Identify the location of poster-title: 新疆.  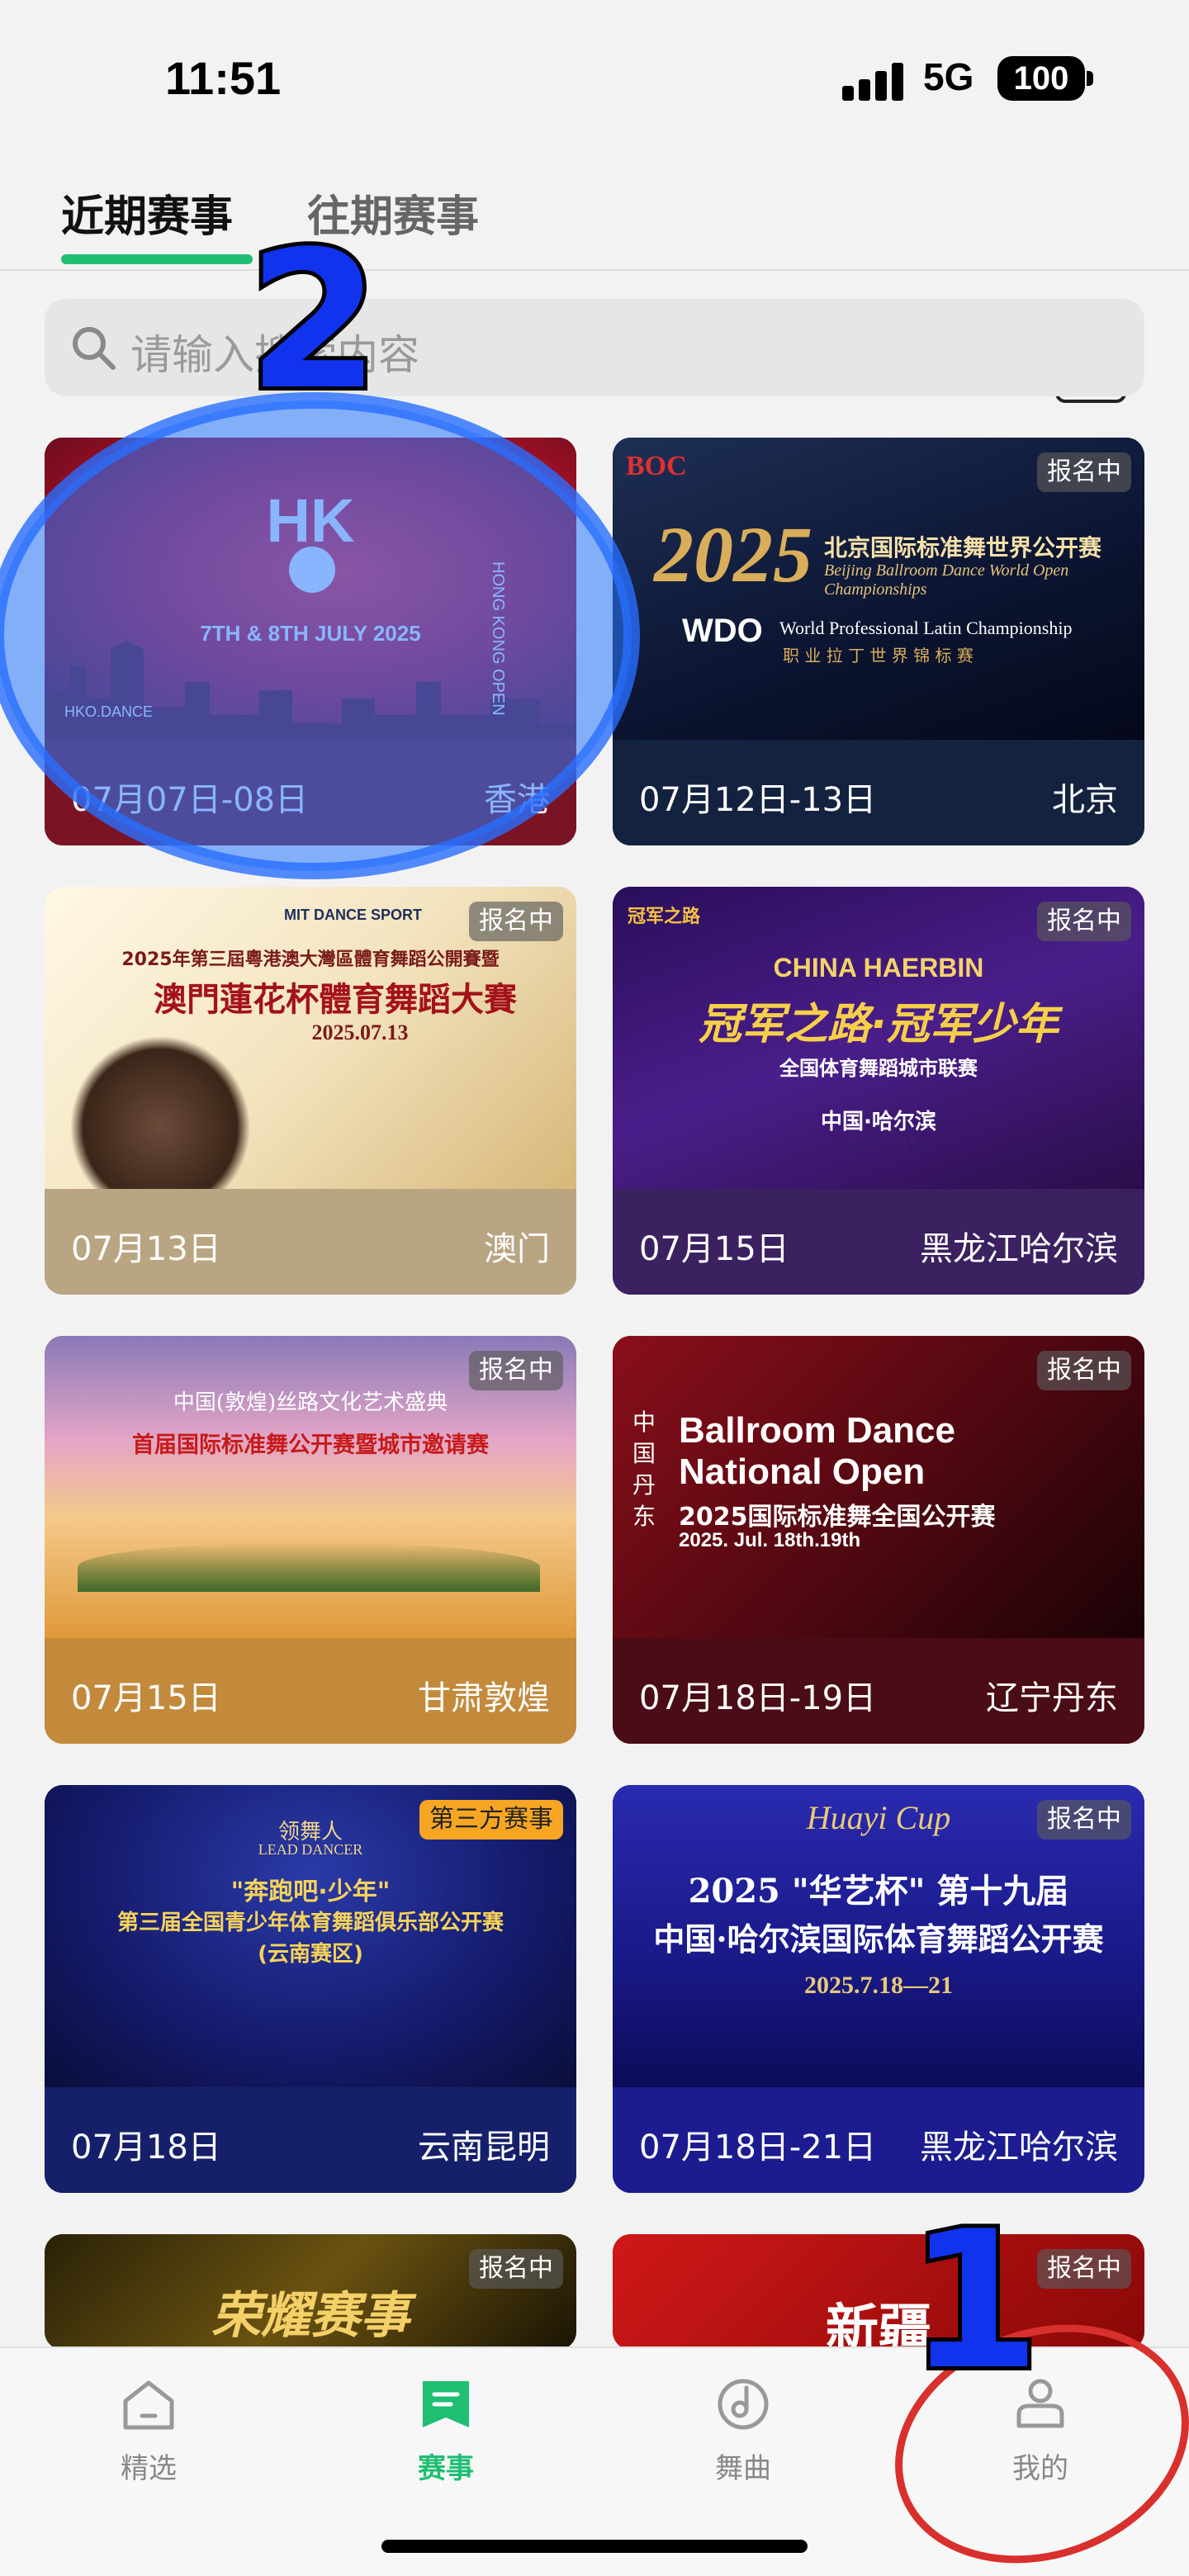
(878, 2324).